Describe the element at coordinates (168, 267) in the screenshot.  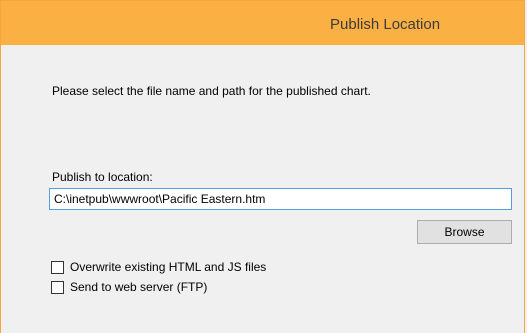
I see `overwrite-files-label: Overwrite existing HTML and JS files` at that location.